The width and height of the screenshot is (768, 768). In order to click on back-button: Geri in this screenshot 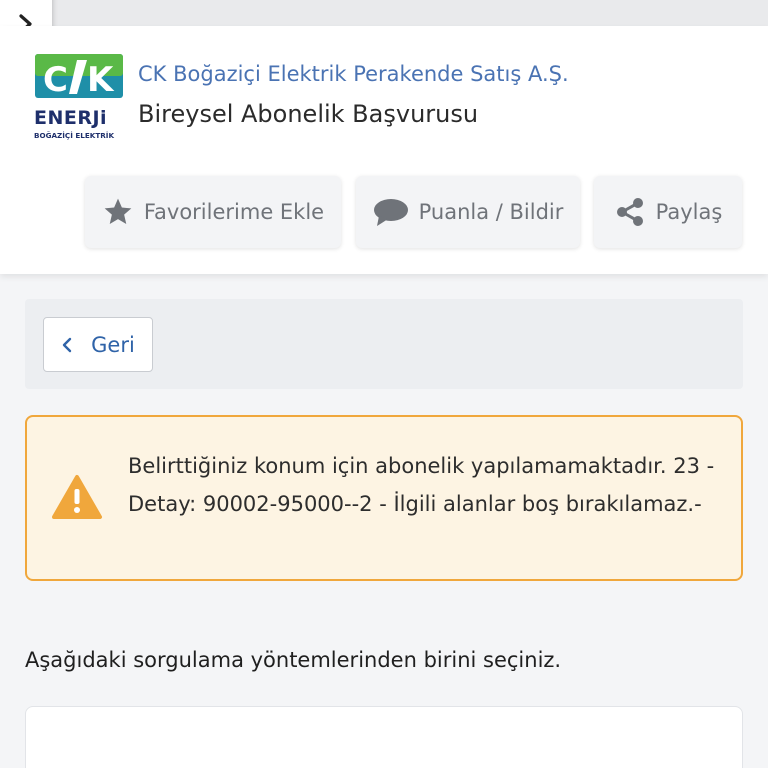, I will do `click(98, 344)`.